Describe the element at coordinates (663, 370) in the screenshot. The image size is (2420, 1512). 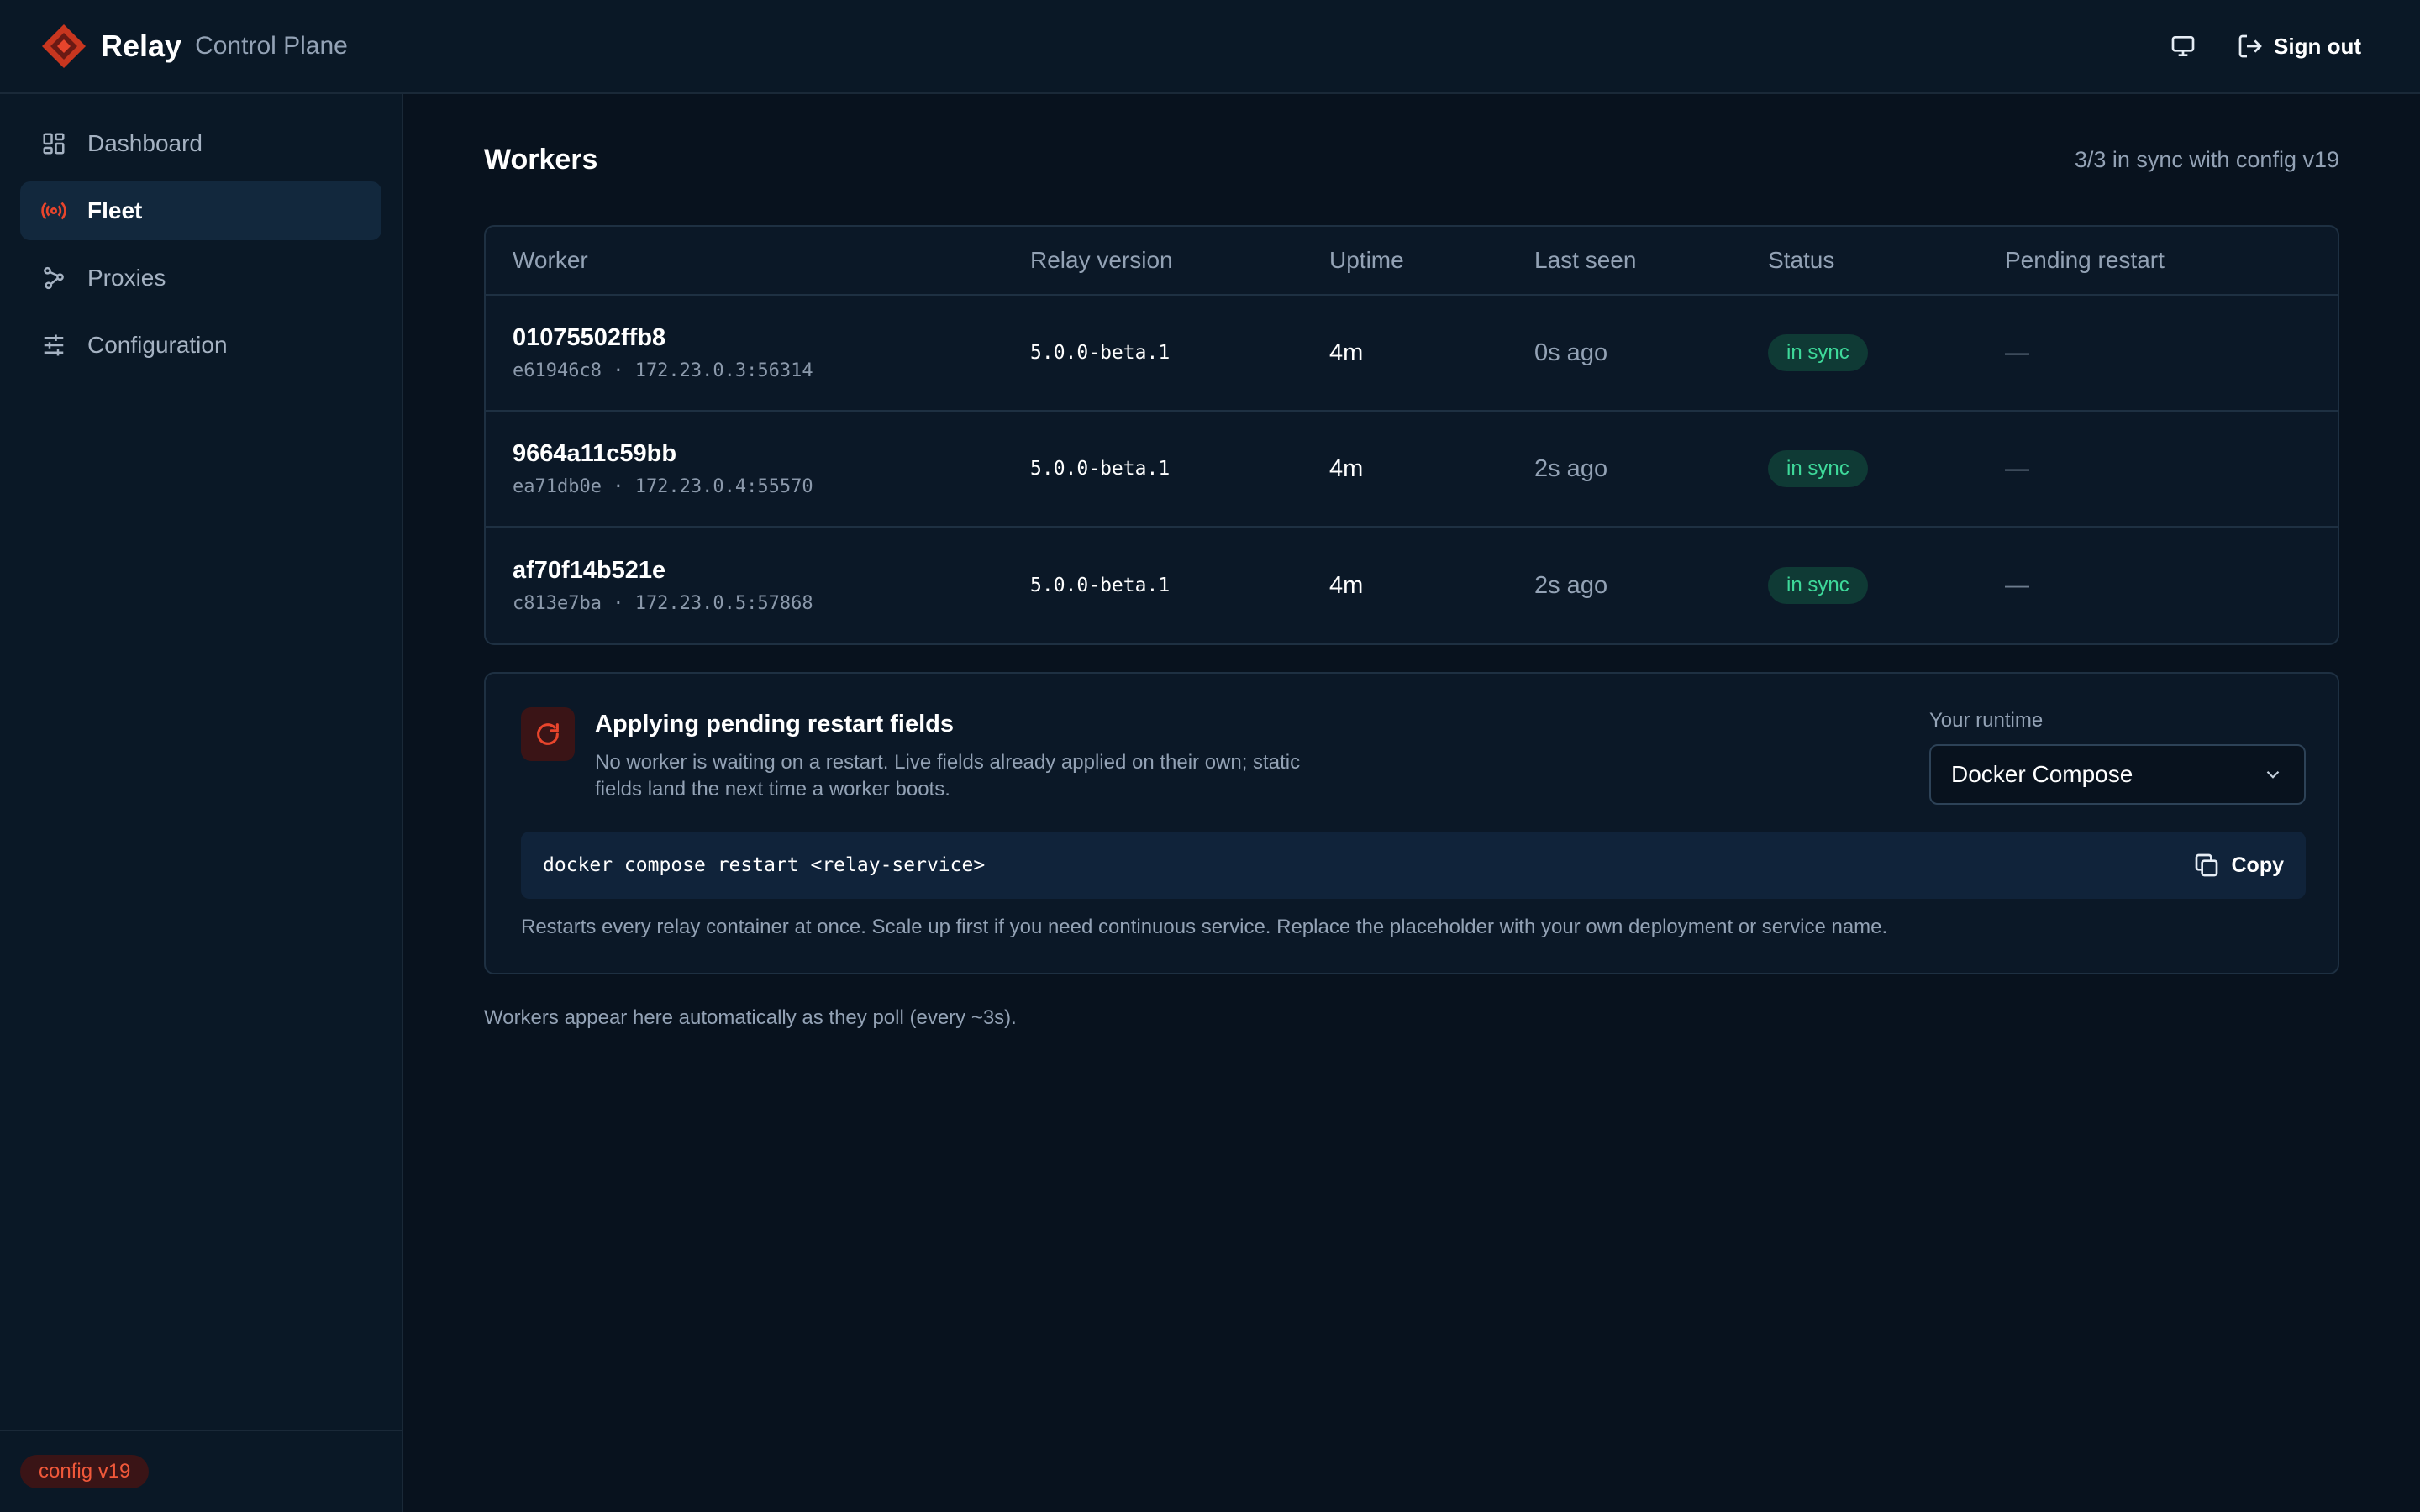
I see `worker-meta: e61946c8 · 172.23.0.3:56314` at that location.